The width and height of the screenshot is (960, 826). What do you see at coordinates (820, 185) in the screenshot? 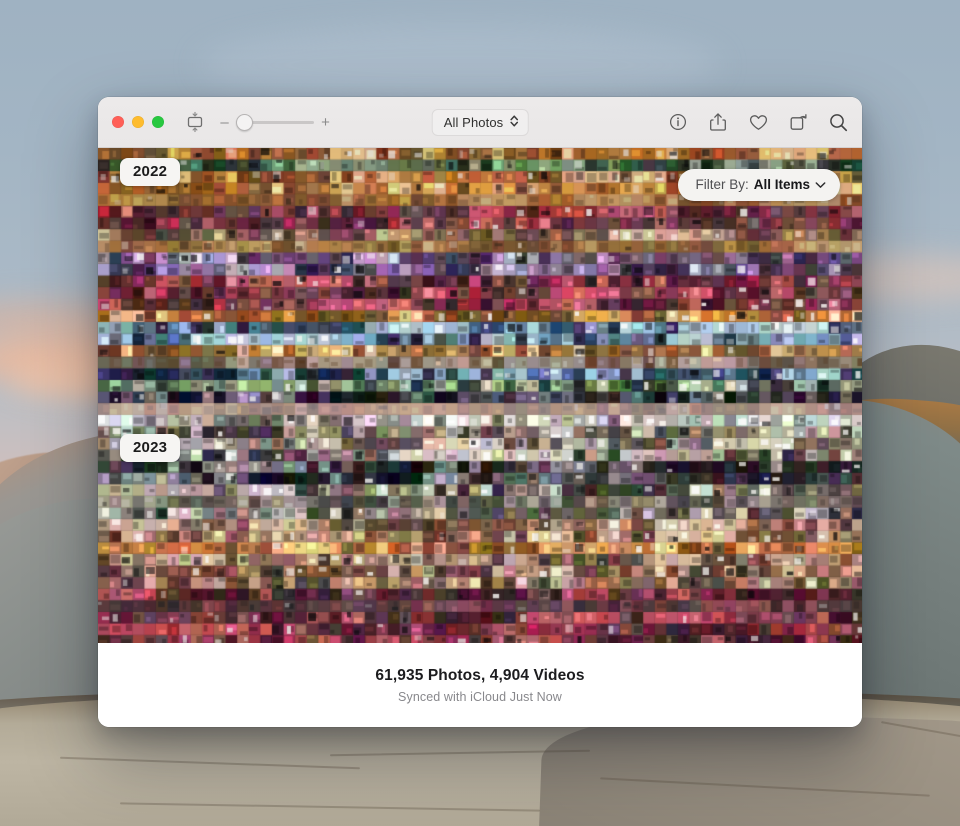
I see `chevron-down-icon` at bounding box center [820, 185].